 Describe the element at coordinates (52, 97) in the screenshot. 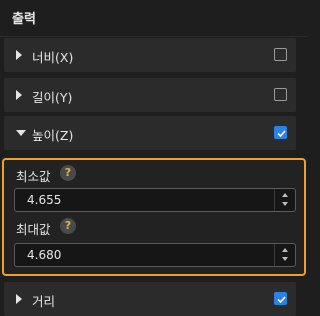

I see `output-label-length: 길이(Y)` at that location.